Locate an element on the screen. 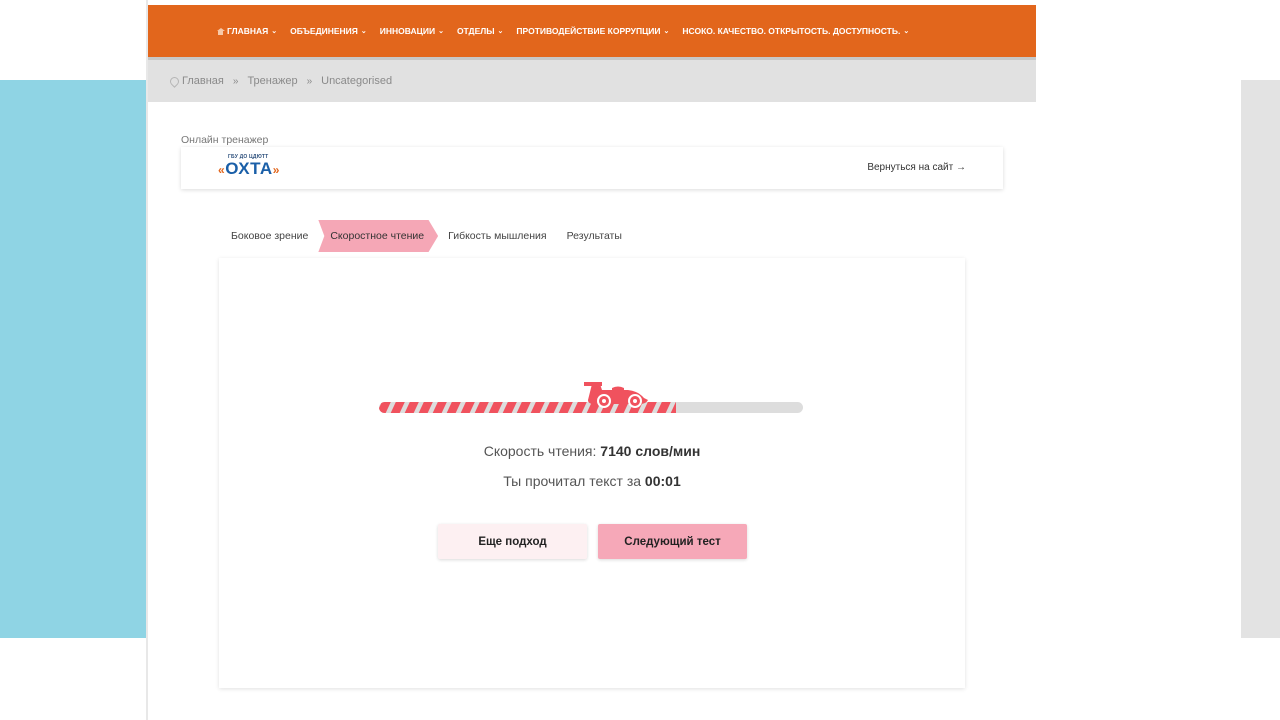 This screenshot has height=720, width=1280. tab-speed-reading: Скоростное чтение is located at coordinates (378, 236).